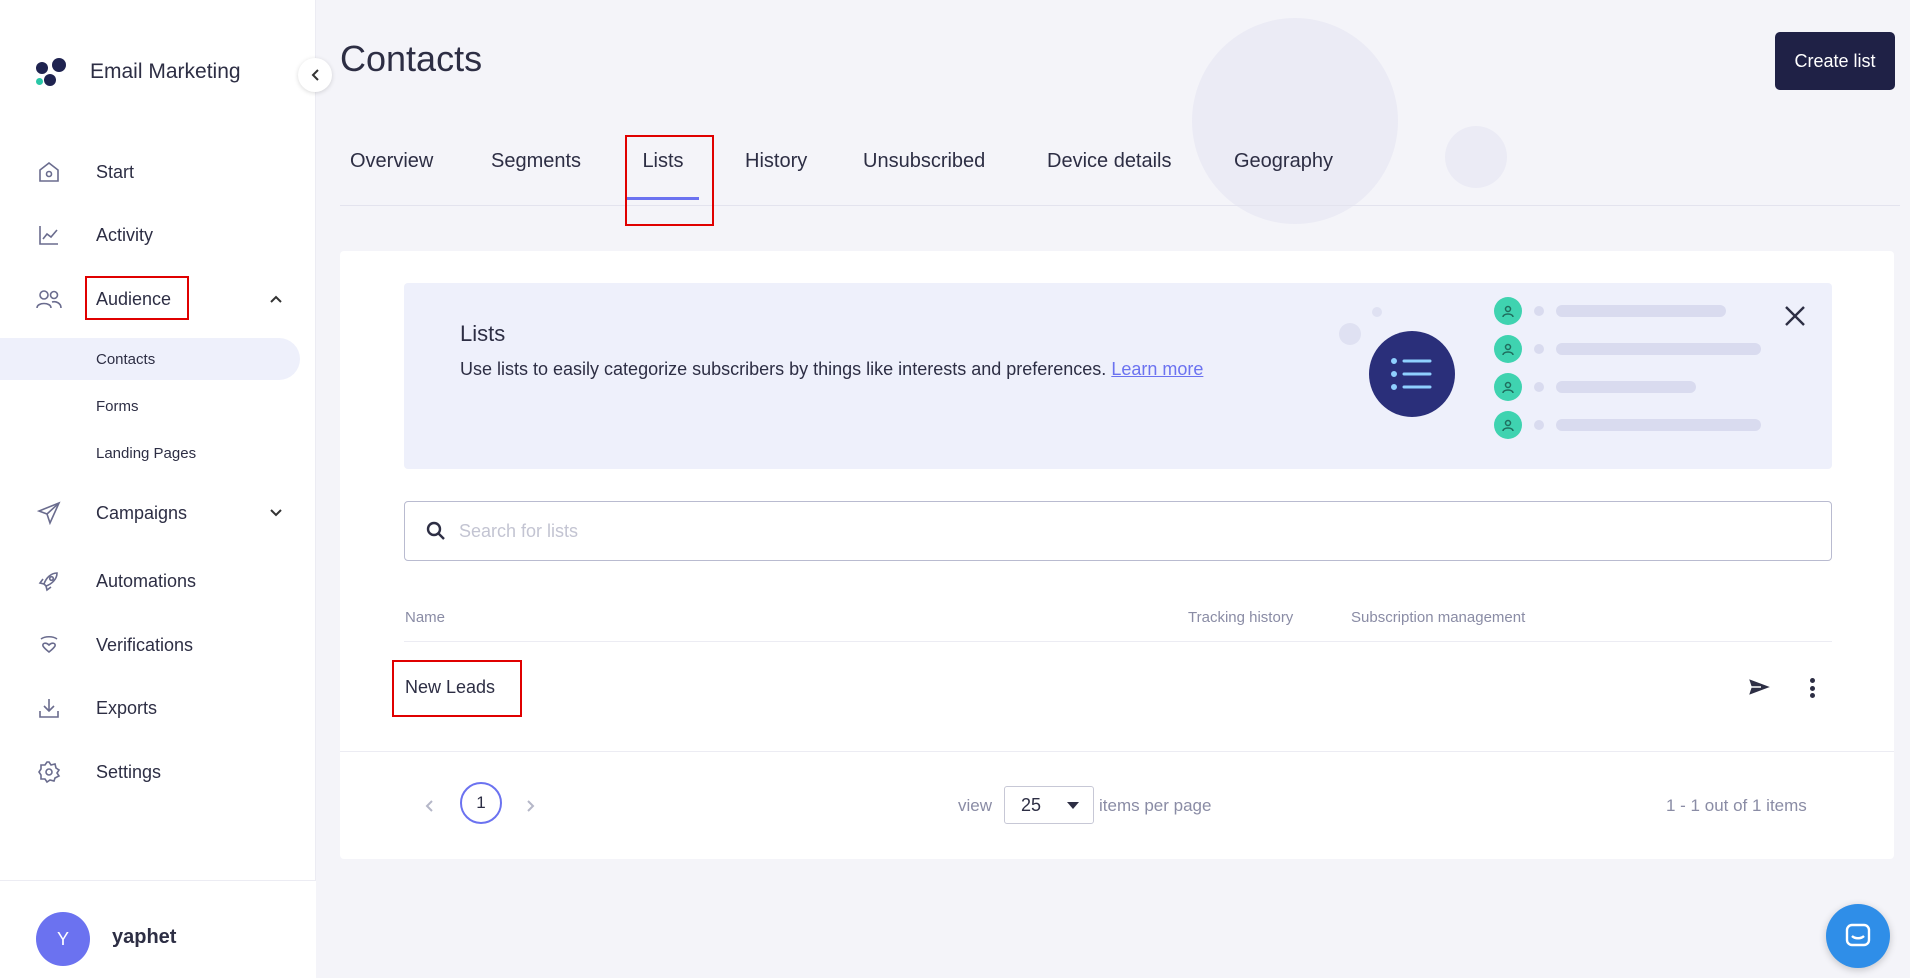 The height and width of the screenshot is (978, 1910). I want to click on view-label: view, so click(975, 805).